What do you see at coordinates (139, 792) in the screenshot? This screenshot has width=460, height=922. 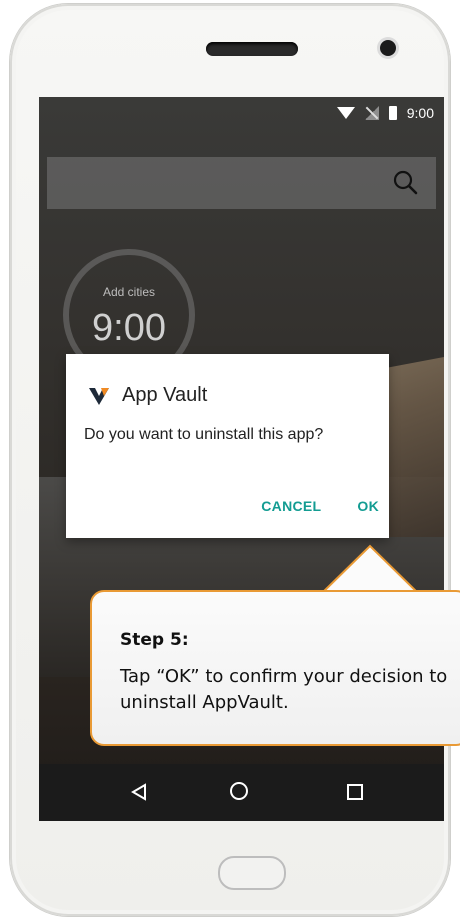 I see `back-icon` at bounding box center [139, 792].